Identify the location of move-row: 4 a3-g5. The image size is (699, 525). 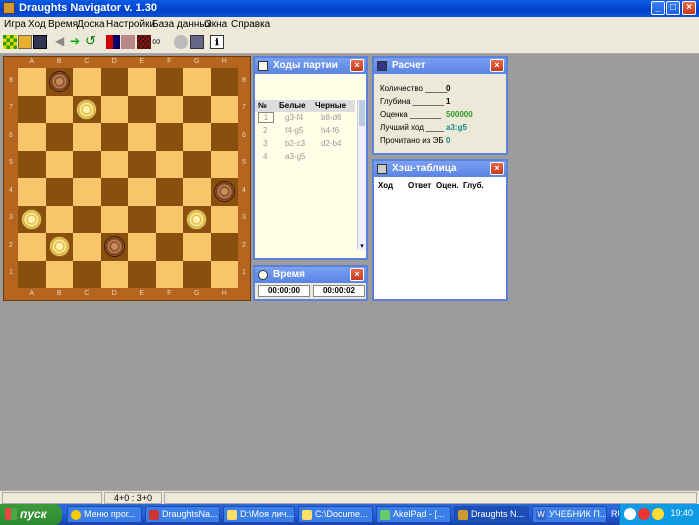
(305, 158).